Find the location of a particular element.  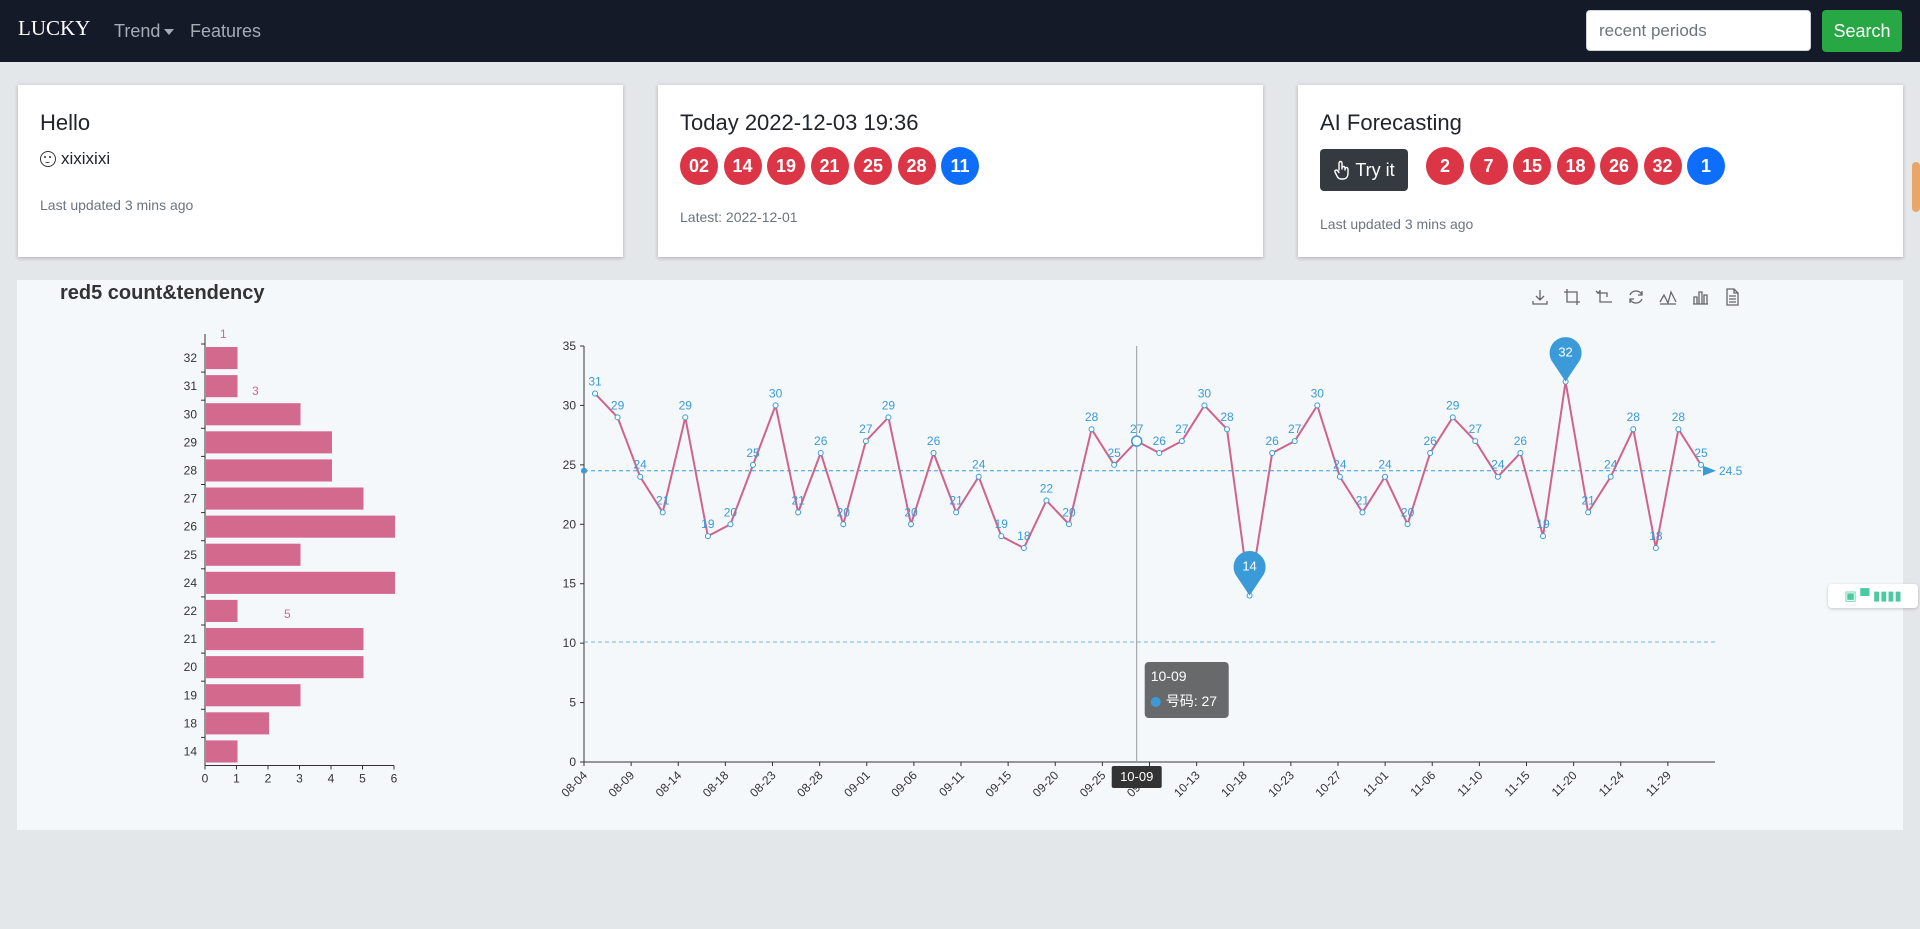

series-point-label: 18 is located at coordinates (1024, 536).